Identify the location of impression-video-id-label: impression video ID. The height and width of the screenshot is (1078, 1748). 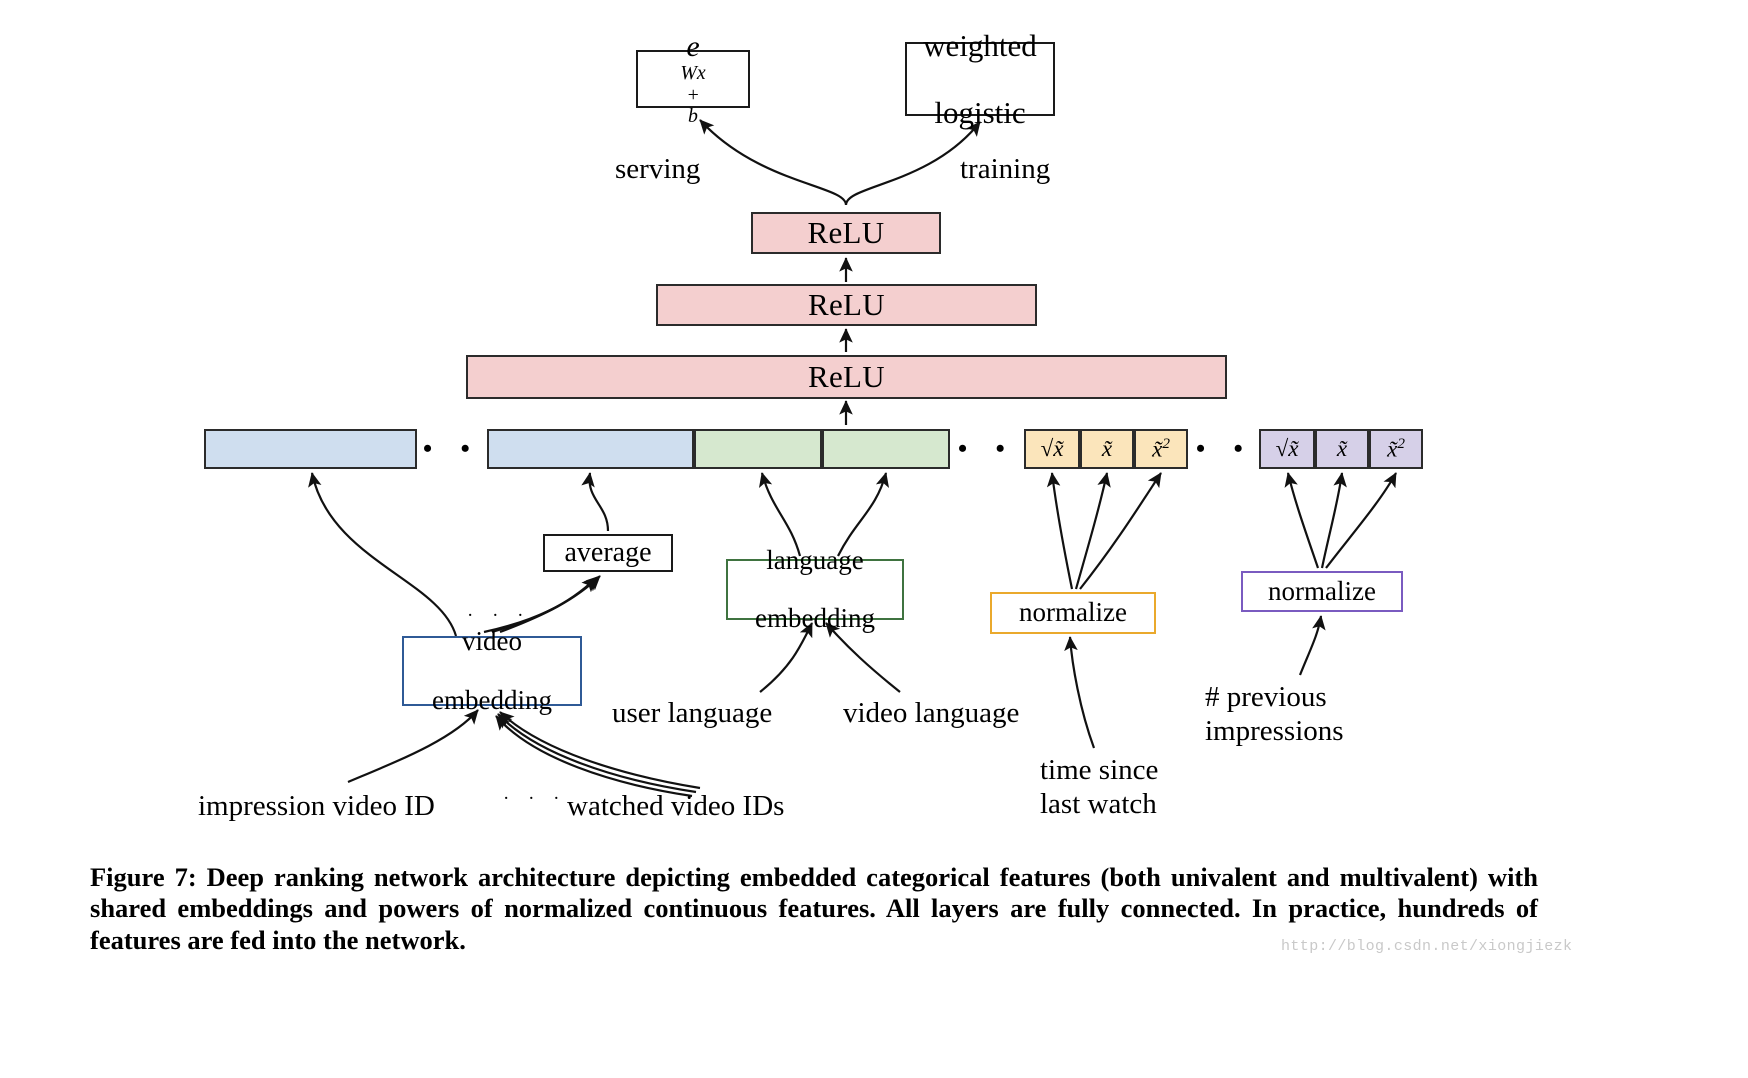
(316, 806).